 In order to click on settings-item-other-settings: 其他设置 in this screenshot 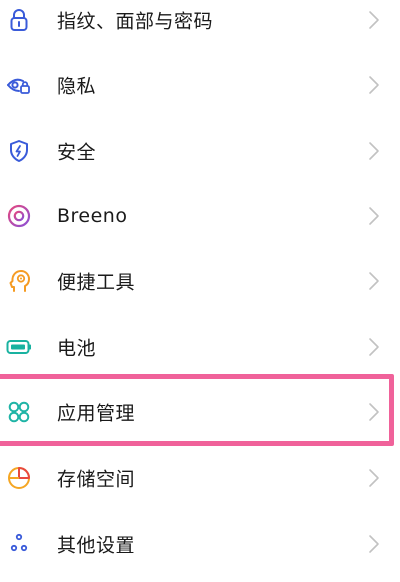, I will do `click(200, 544)`.